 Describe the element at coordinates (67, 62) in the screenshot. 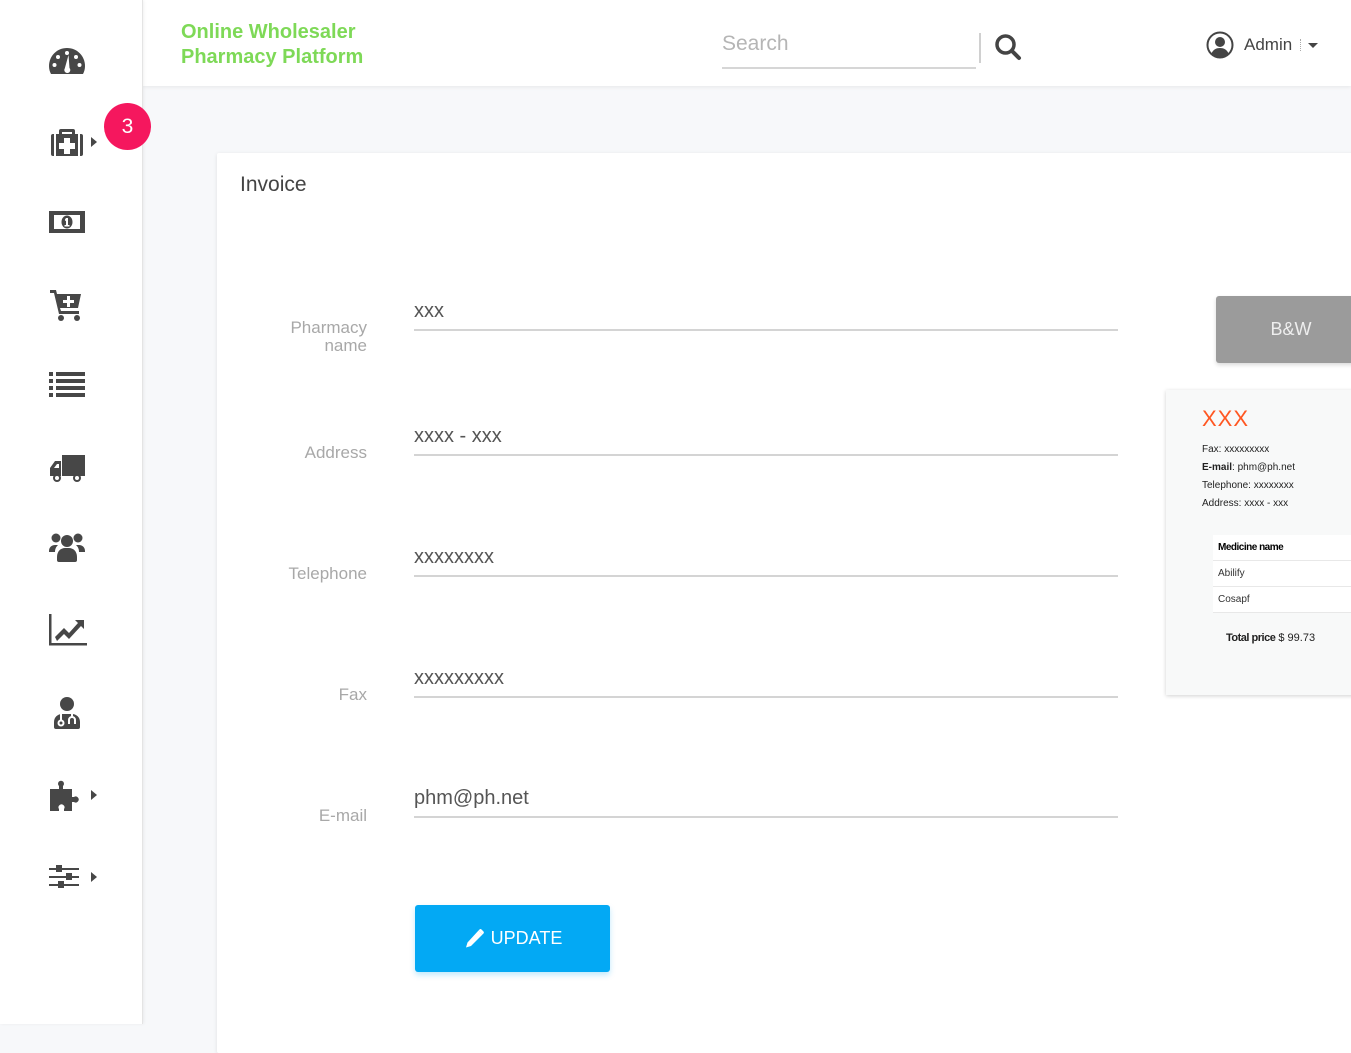

I see `dashboard-gauge-icon` at that location.